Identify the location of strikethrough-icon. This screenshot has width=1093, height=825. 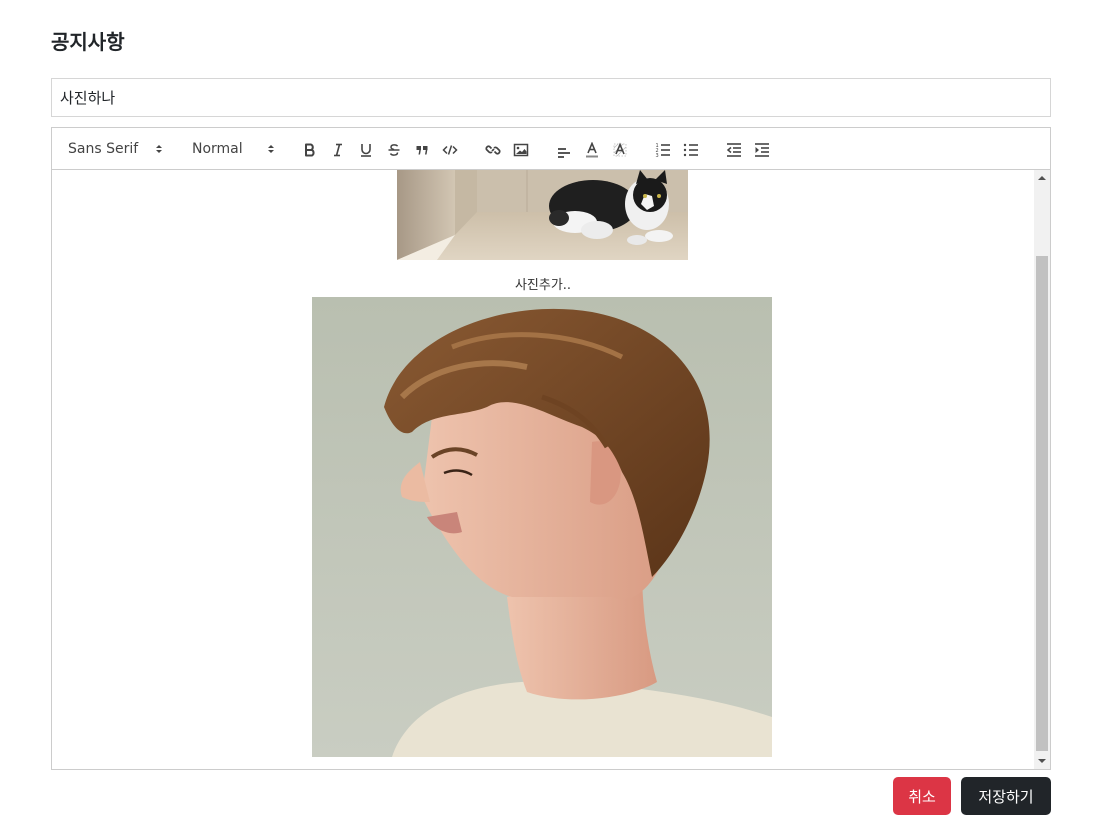
(394, 150).